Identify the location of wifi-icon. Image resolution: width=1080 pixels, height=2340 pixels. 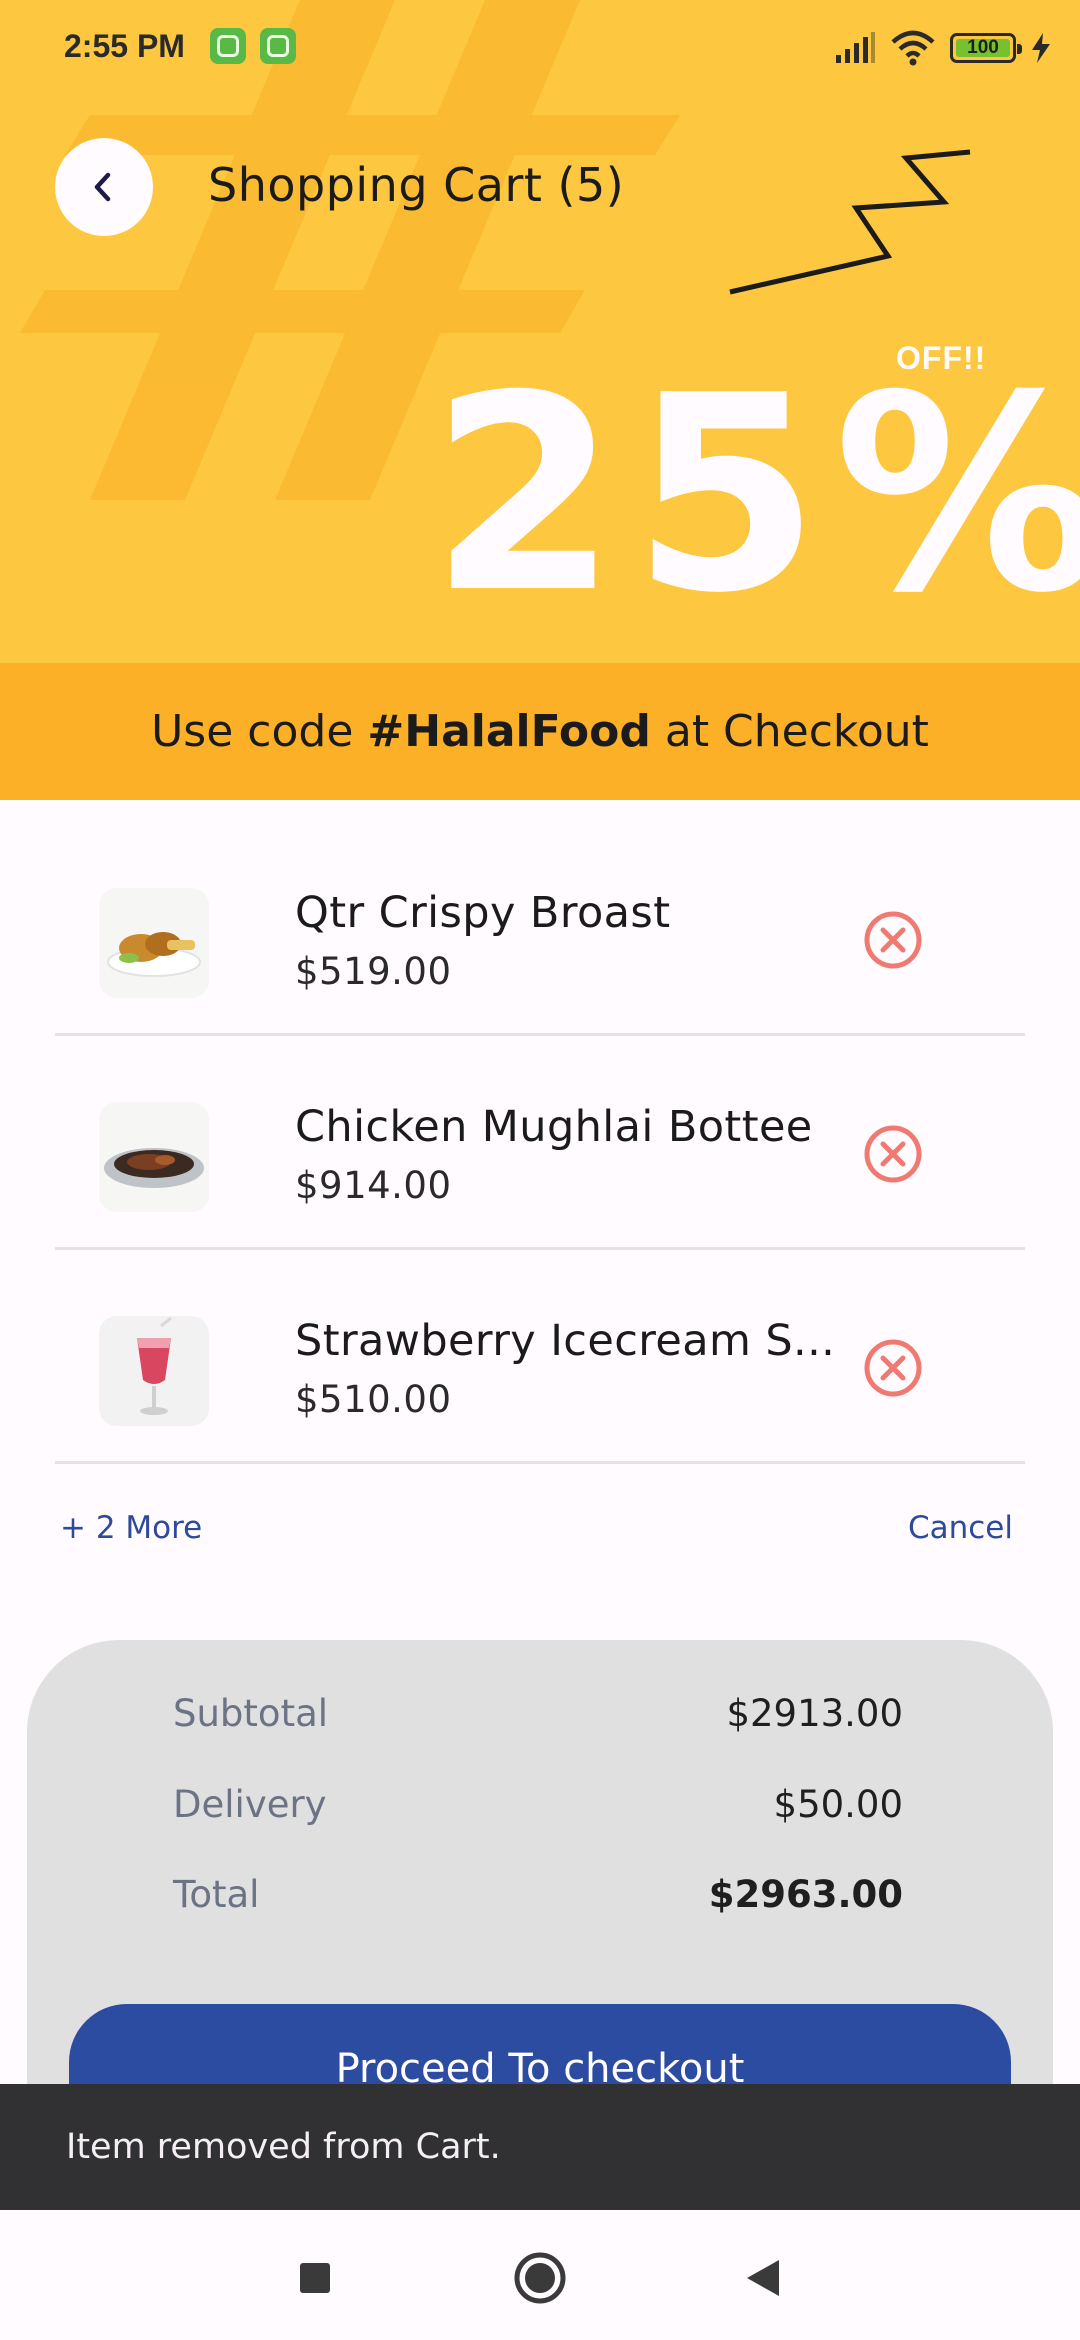
(913, 48).